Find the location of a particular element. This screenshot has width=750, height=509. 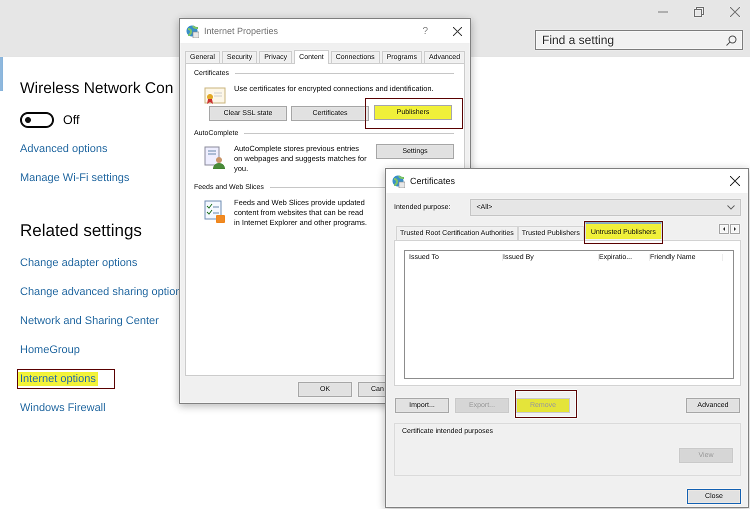

scroll-left-icon is located at coordinates (724, 229).